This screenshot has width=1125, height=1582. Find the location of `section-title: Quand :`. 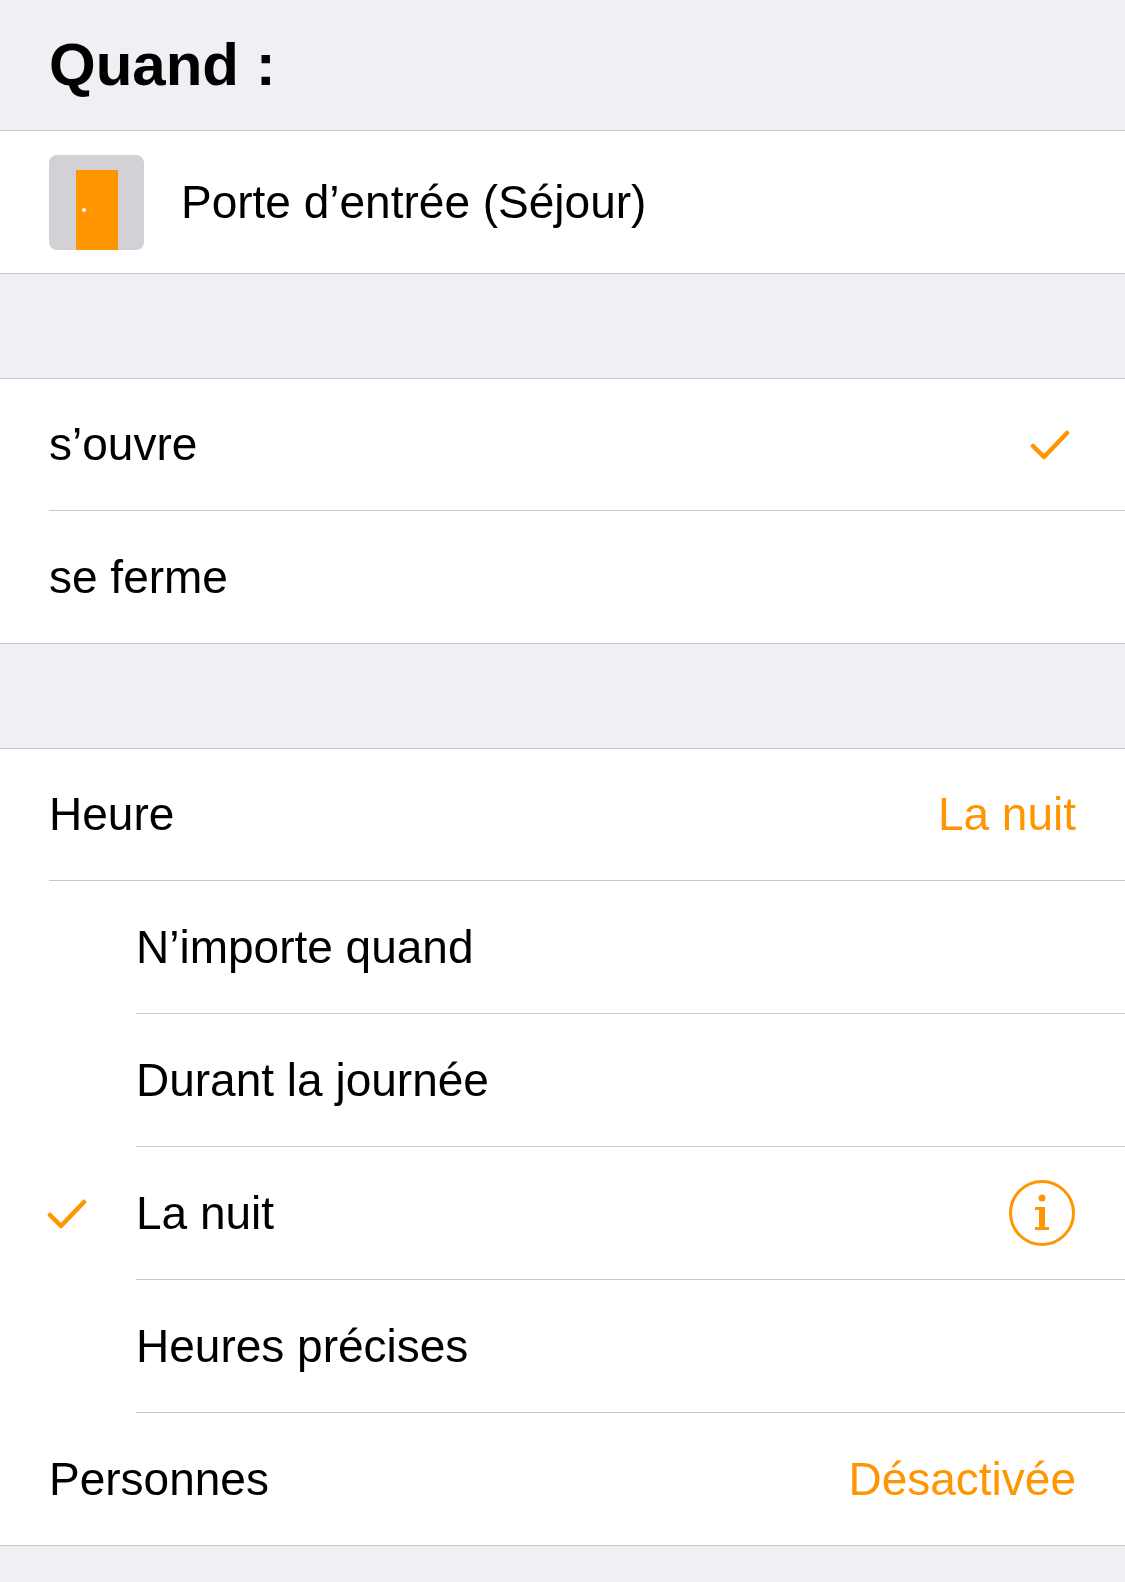

section-title: Quand : is located at coordinates (162, 65).